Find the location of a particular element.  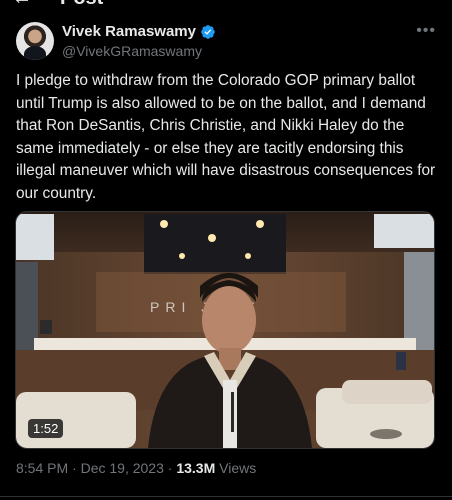

views-count: 13.3M is located at coordinates (196, 468).